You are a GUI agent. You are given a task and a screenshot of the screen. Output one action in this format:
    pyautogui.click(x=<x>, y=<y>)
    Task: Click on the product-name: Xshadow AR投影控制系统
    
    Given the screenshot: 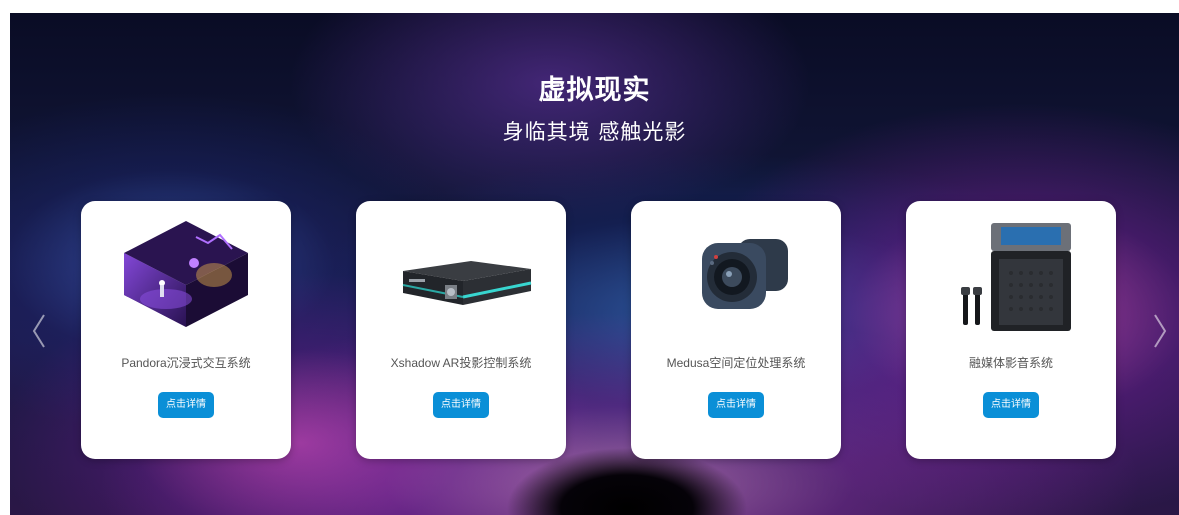 What is the action you would take?
    pyautogui.click(x=461, y=363)
    